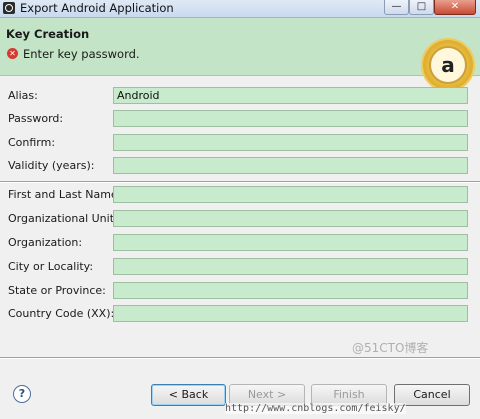  I want to click on form-row-city: City or Locality:, so click(240, 268).